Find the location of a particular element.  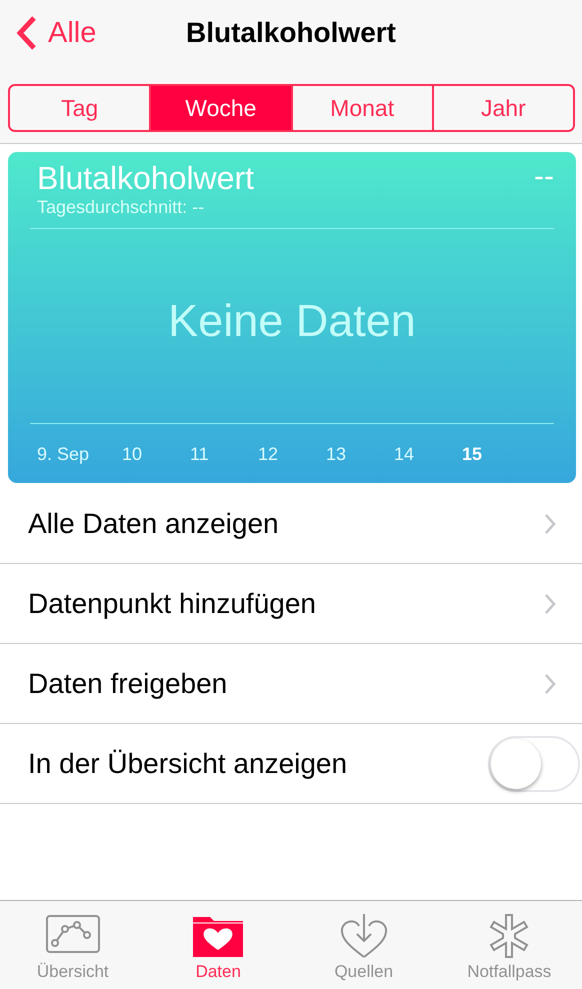

row-label: Datenpunkt hinzufügen is located at coordinates (172, 604).